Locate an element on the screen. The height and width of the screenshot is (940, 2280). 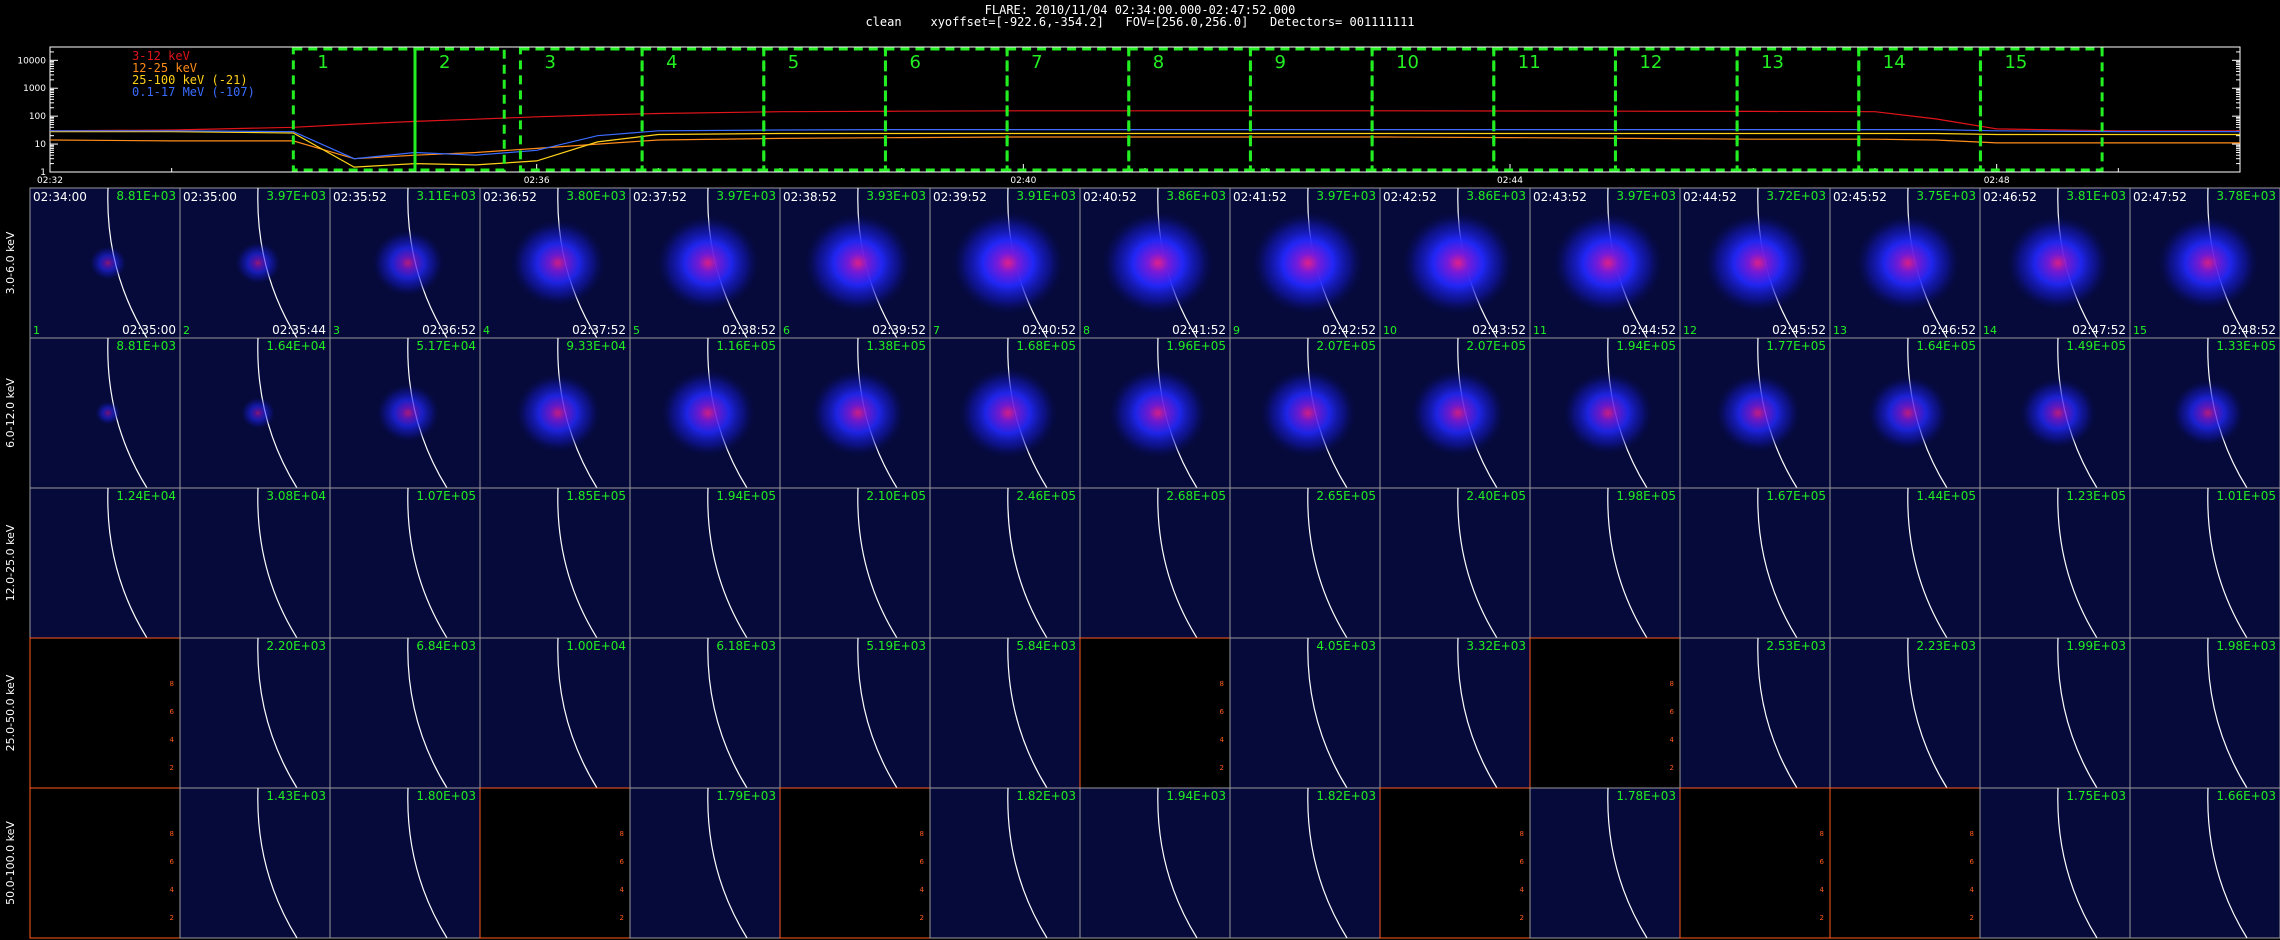
panel-max-value: 1.66E+03 is located at coordinates (2246, 796).